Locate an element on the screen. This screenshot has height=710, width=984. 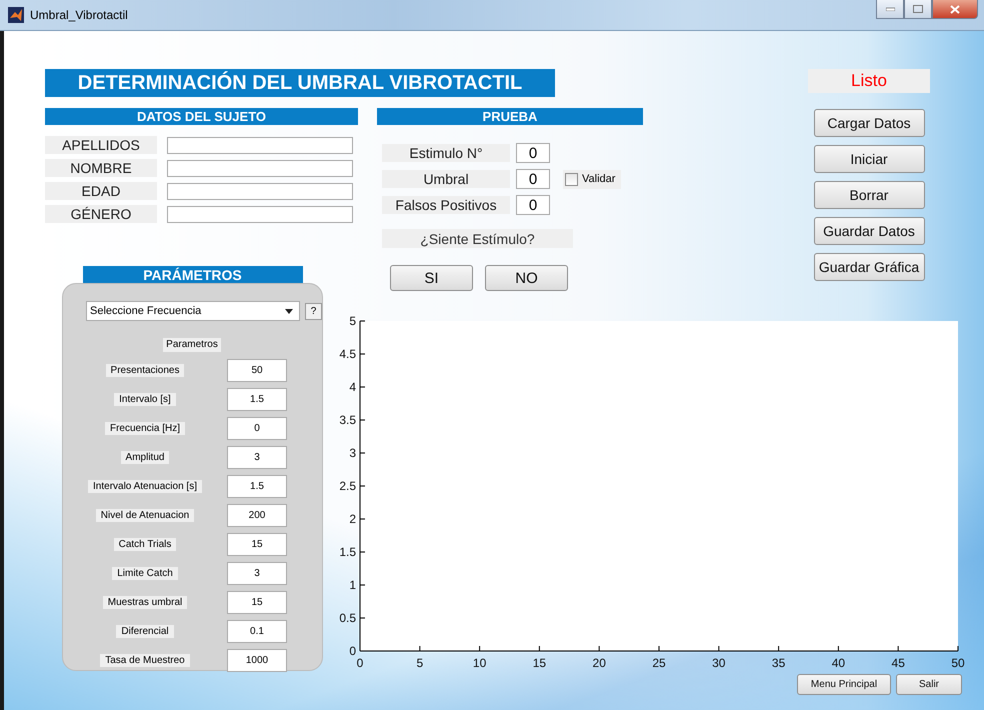
tick-label: 15 is located at coordinates (539, 663).